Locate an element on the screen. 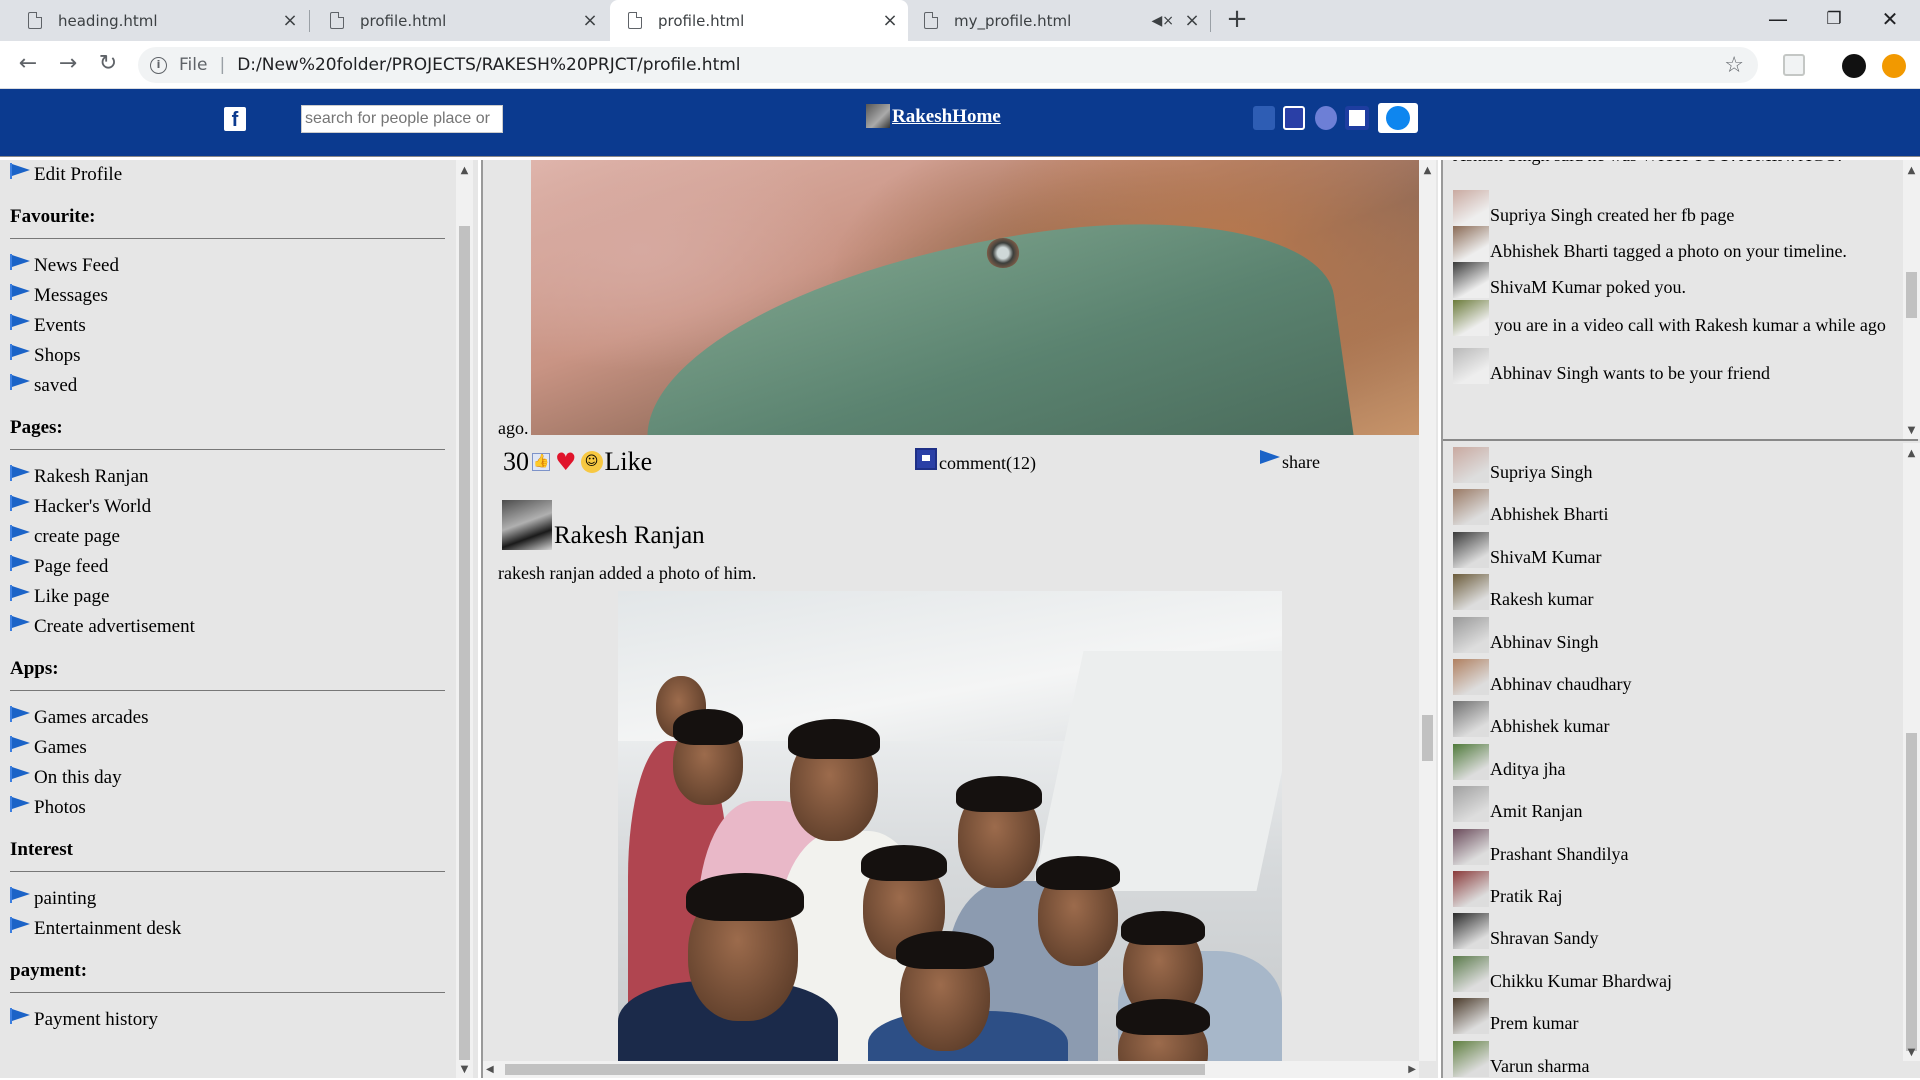 Image resolution: width=1920 pixels, height=1080 pixels. friend-item: Shravan Sandy is located at coordinates (1525, 930).